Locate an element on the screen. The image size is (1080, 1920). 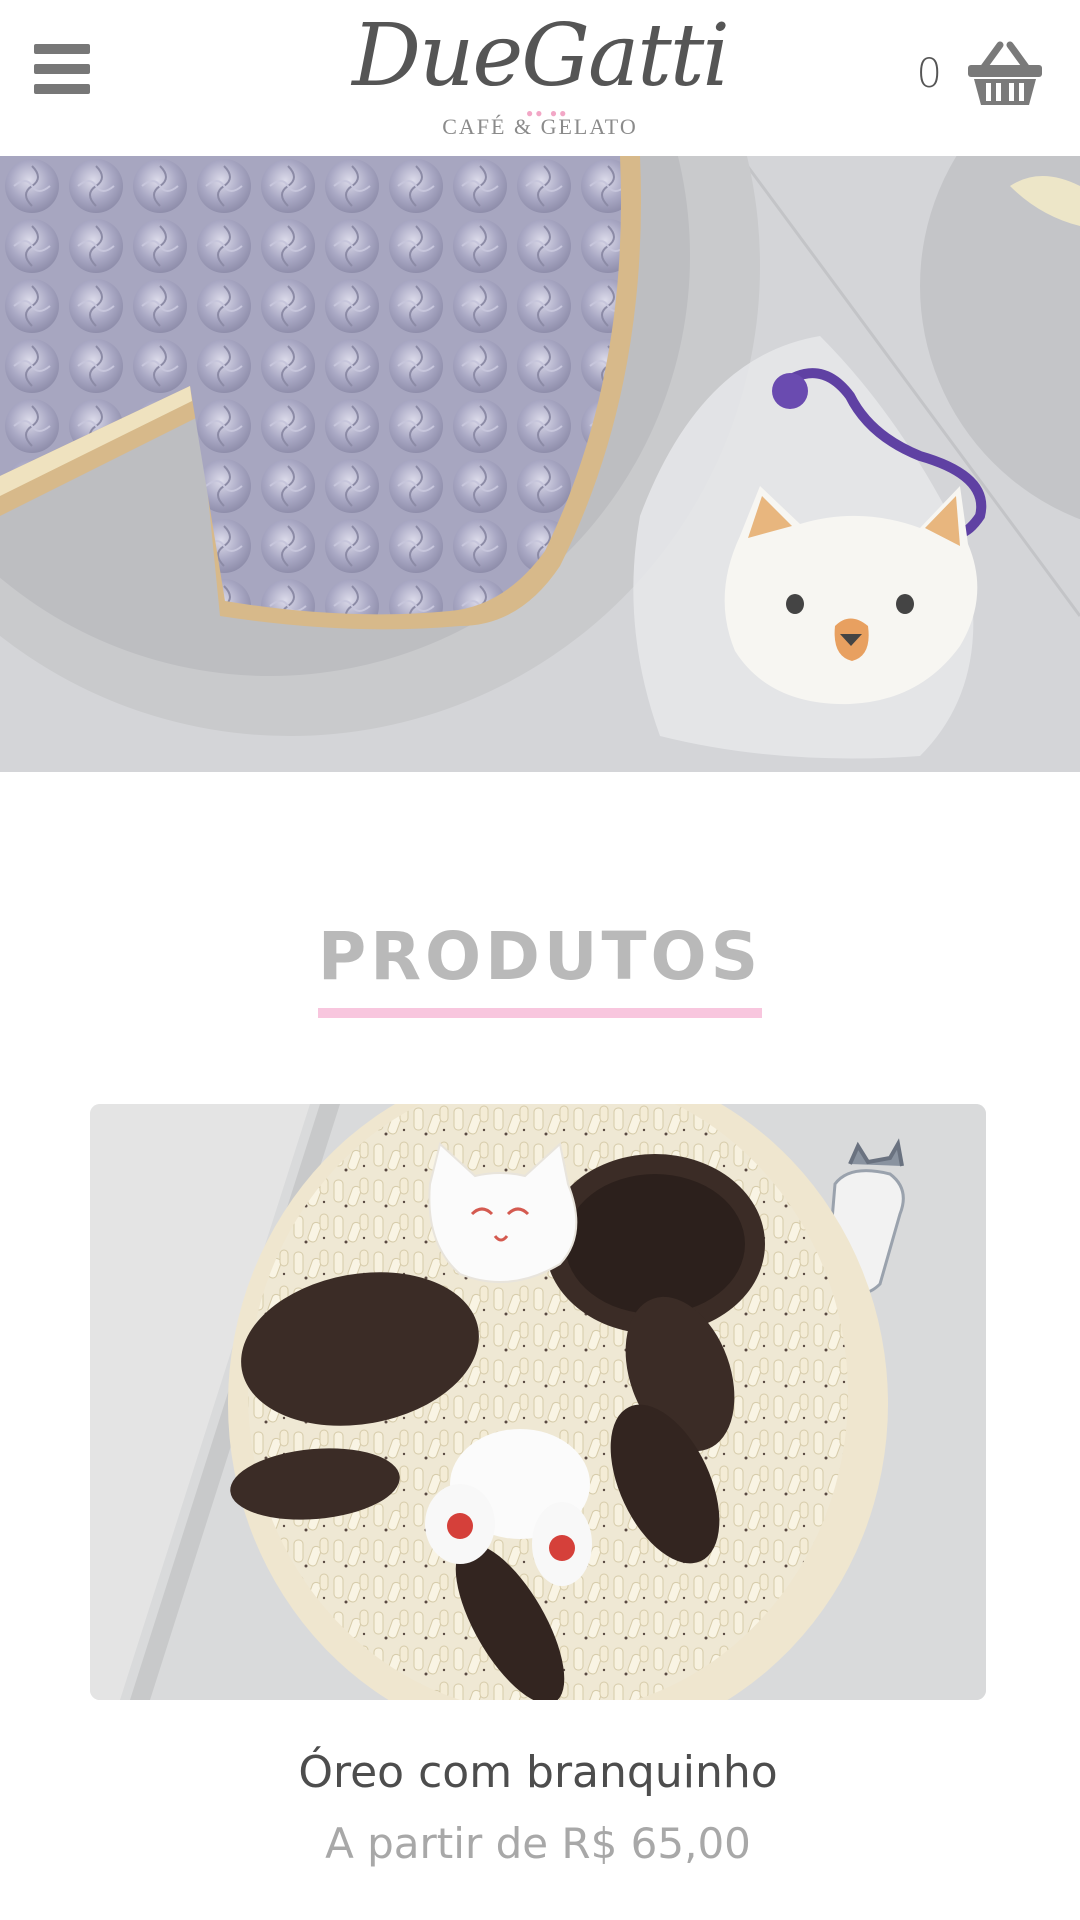
logo-script-text: DueGatti is located at coordinates (541, 56).